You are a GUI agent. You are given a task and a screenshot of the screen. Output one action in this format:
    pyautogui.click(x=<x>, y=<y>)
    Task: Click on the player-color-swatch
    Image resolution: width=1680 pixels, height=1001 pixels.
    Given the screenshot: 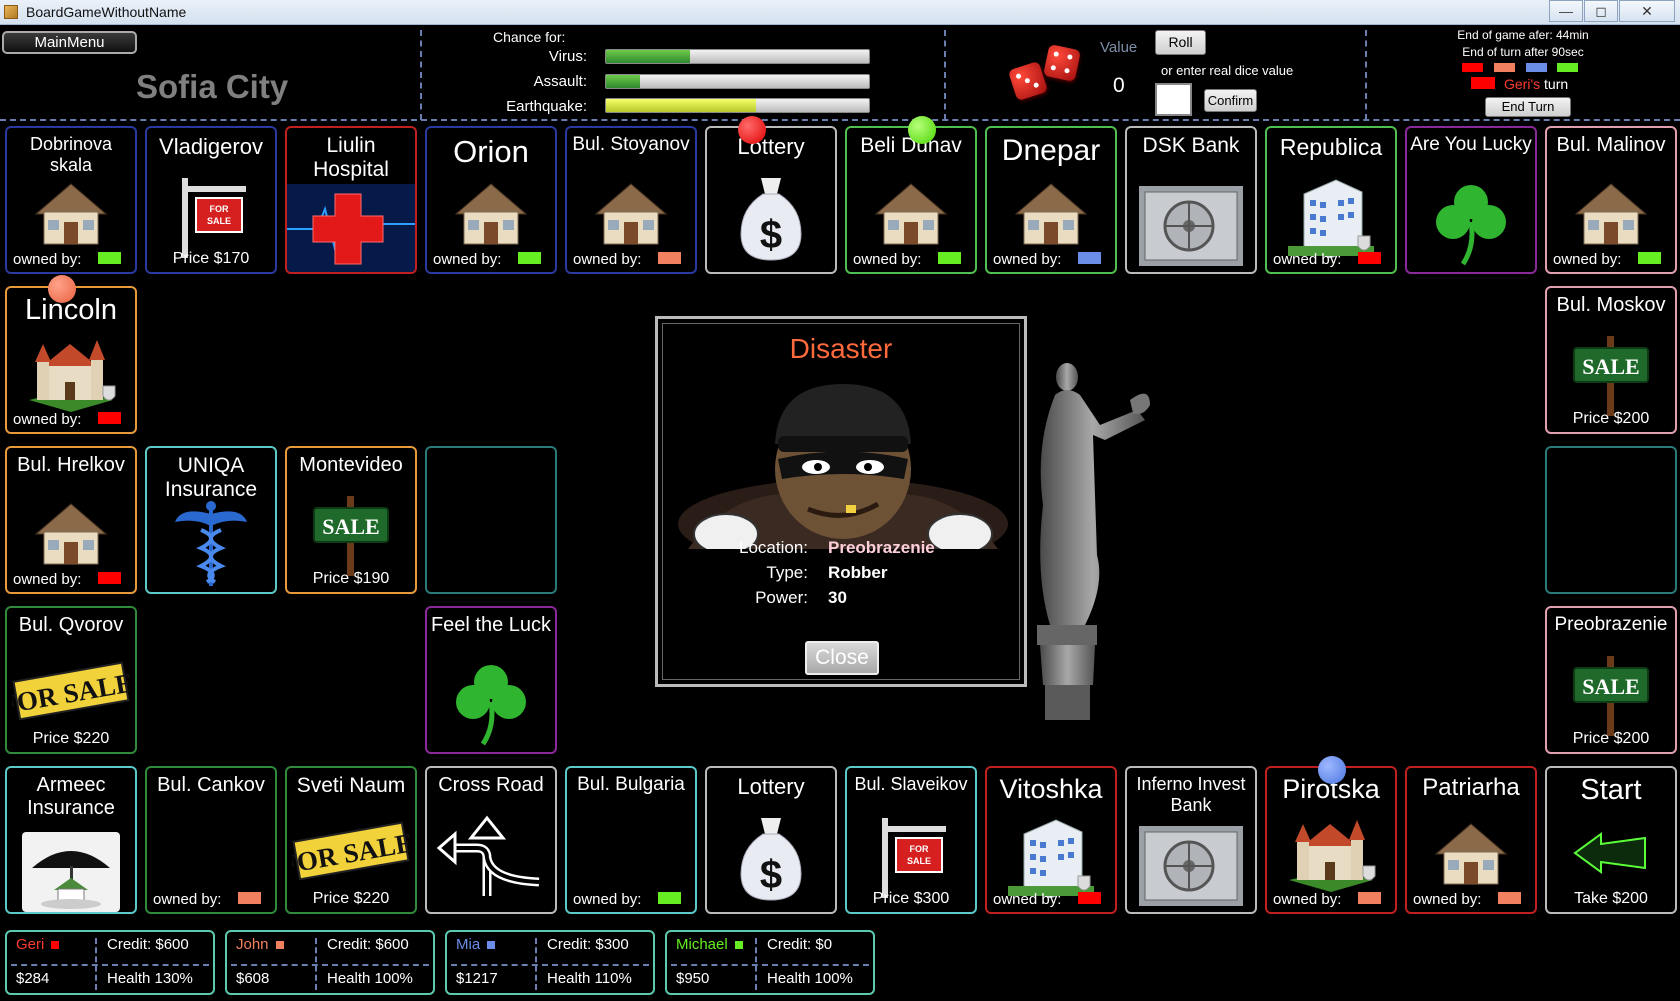 What is the action you would take?
    pyautogui.click(x=1567, y=67)
    